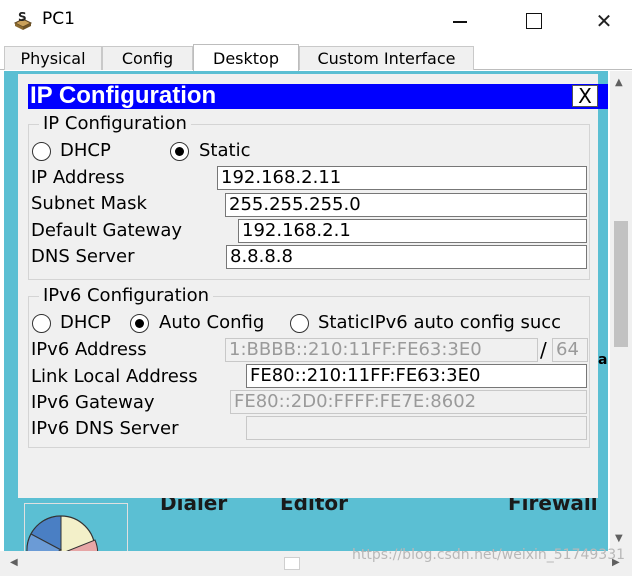 Image resolution: width=632 pixels, height=576 pixels. Describe the element at coordinates (299, 323) in the screenshot. I see `ipv6-static-radio` at that location.